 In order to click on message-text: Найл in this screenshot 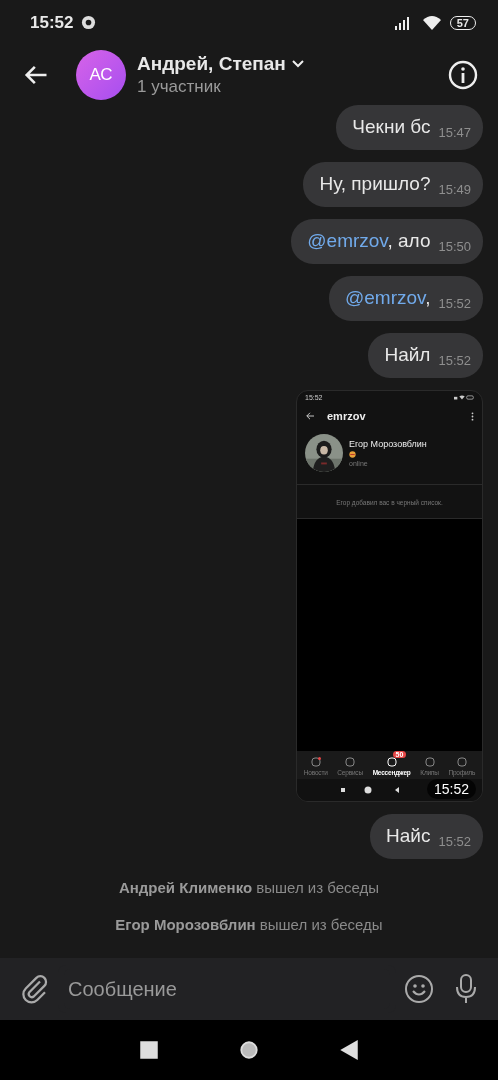, I will do `click(407, 355)`.